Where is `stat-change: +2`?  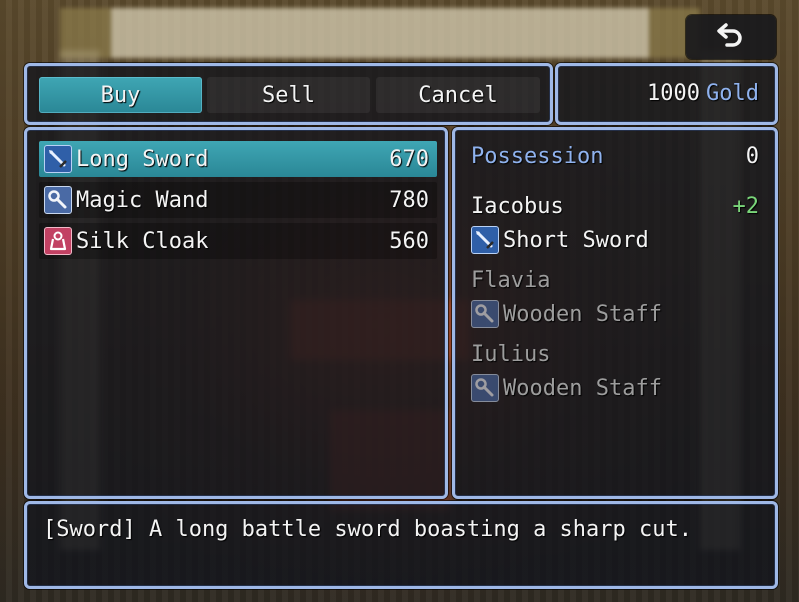
stat-change: +2 is located at coordinates (746, 206).